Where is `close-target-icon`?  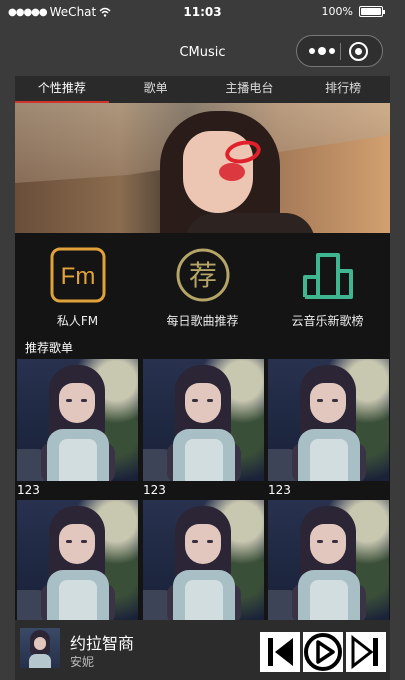
close-target-icon is located at coordinates (358, 51).